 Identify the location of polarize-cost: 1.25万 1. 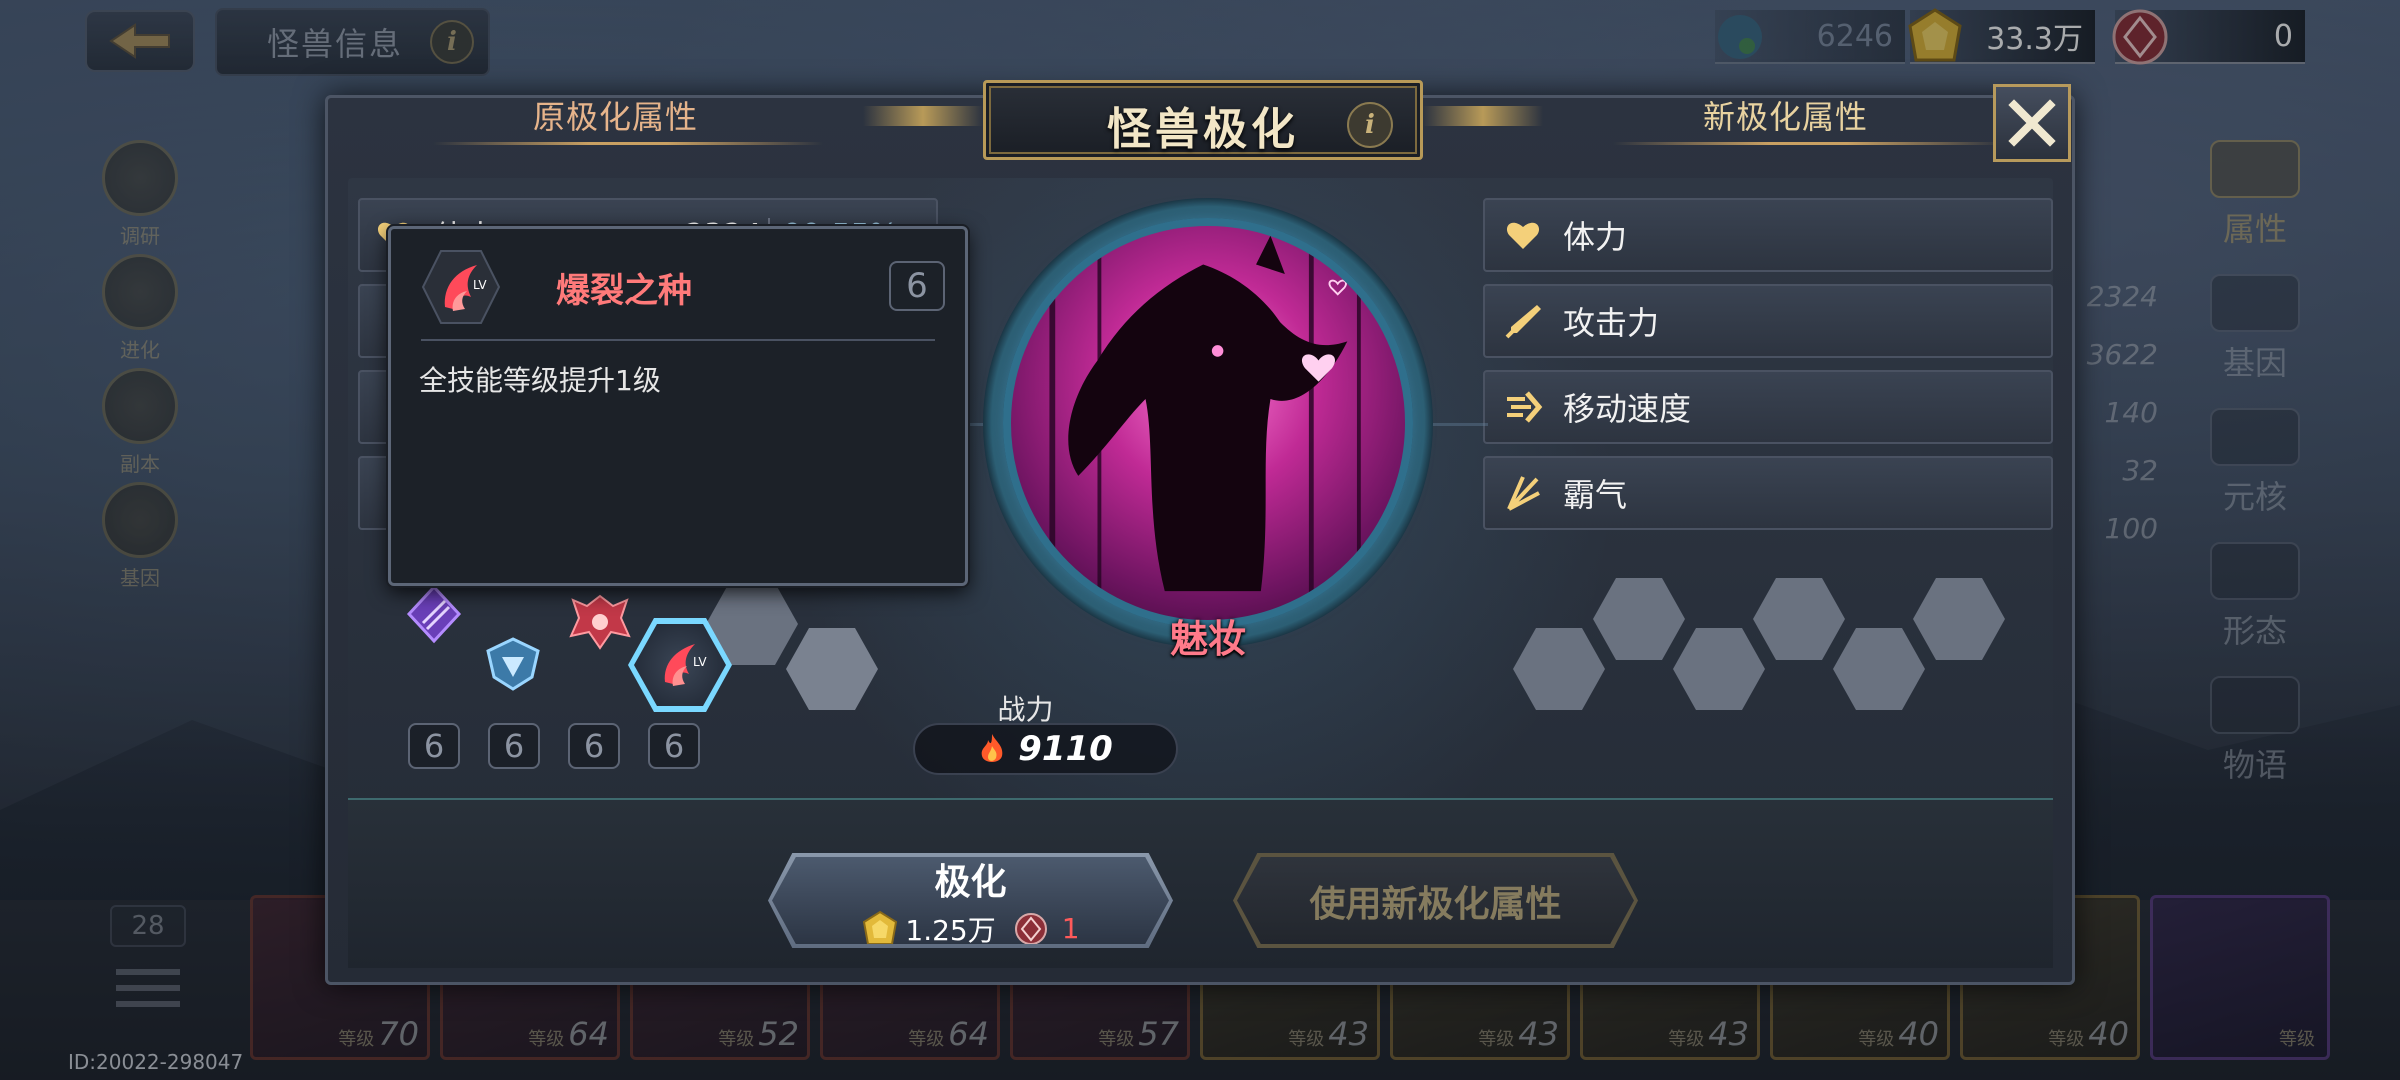
(970, 928).